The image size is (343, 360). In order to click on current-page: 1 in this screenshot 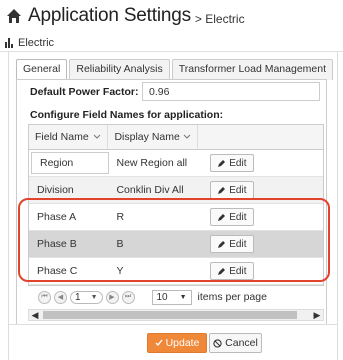, I will do `click(78, 297)`.